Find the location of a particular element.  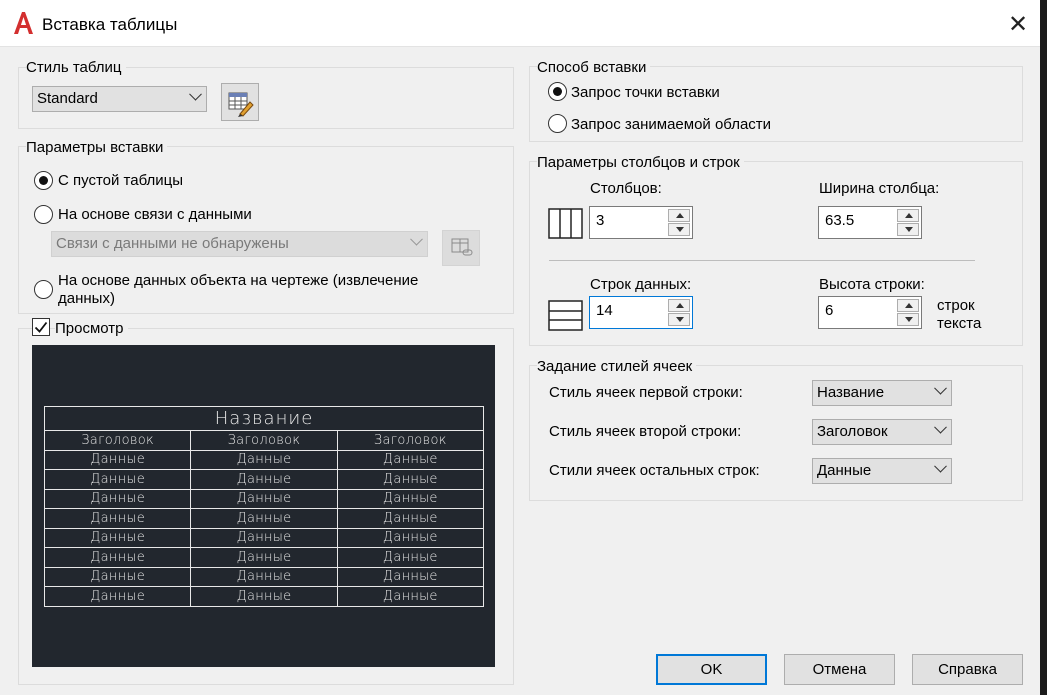

insert-options-label: Параметры вставки is located at coordinates (97, 147).